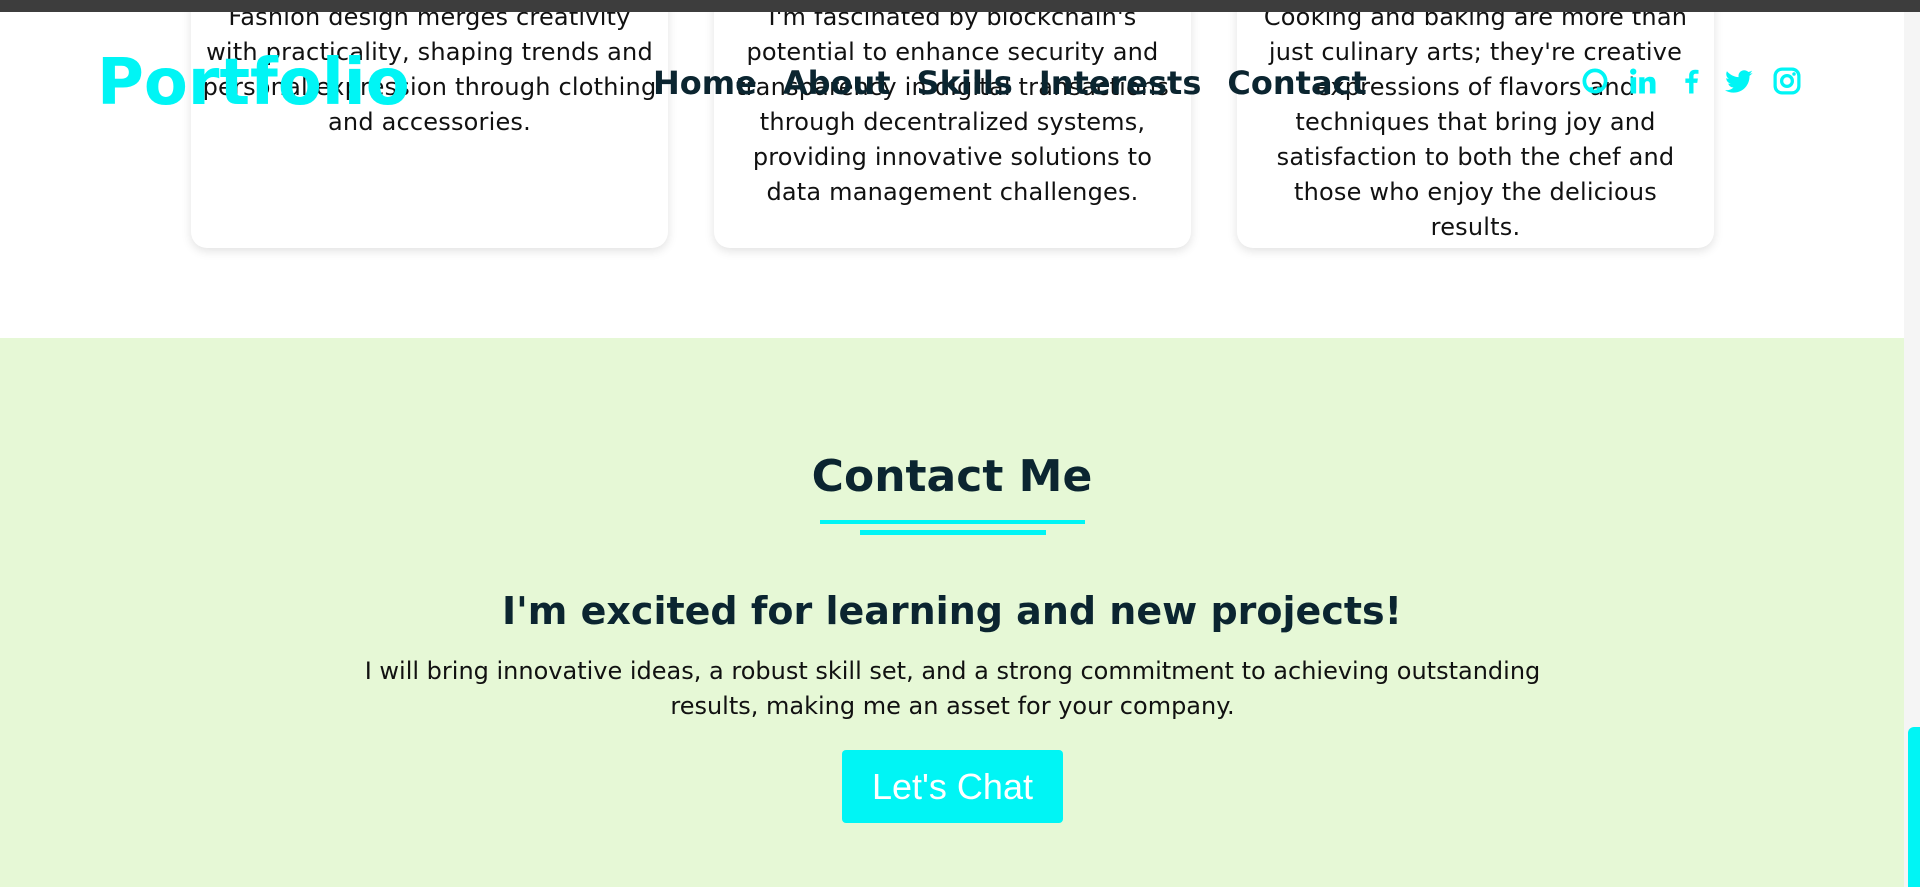  What do you see at coordinates (965, 83) in the screenshot?
I see `nav-skills: Skills` at bounding box center [965, 83].